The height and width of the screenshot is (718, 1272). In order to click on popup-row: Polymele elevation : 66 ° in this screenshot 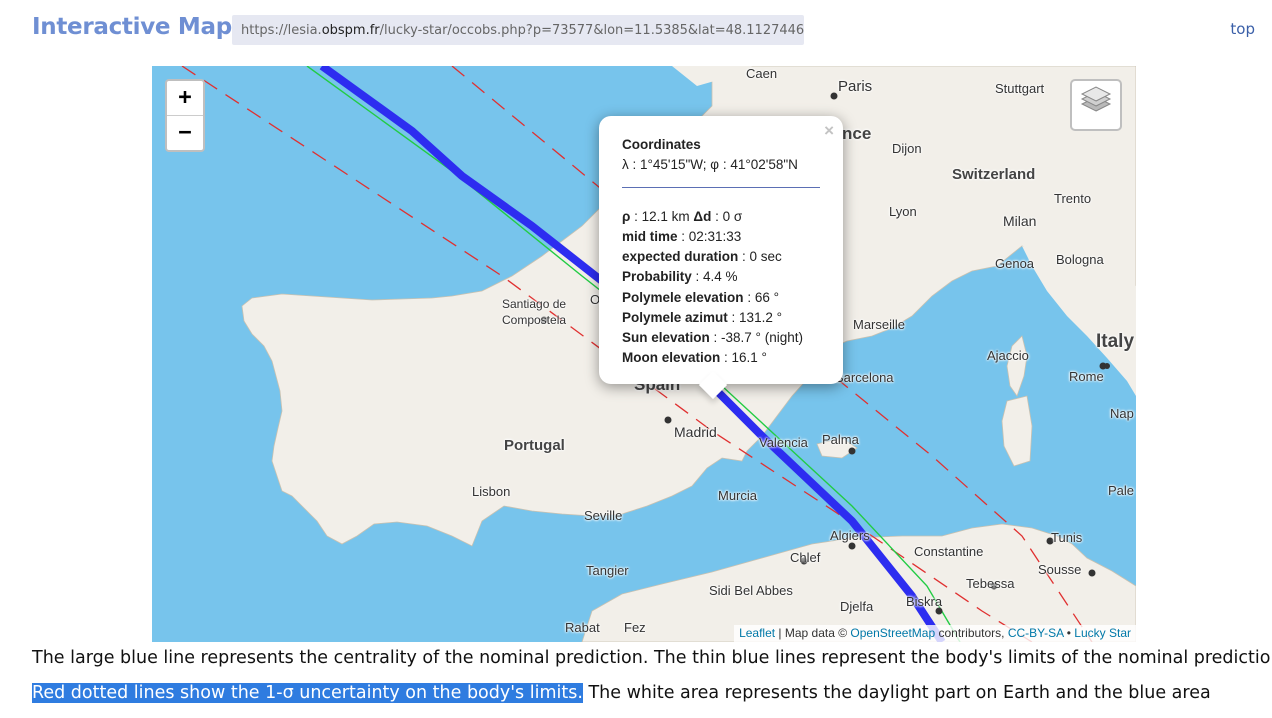, I will do `click(721, 298)`.